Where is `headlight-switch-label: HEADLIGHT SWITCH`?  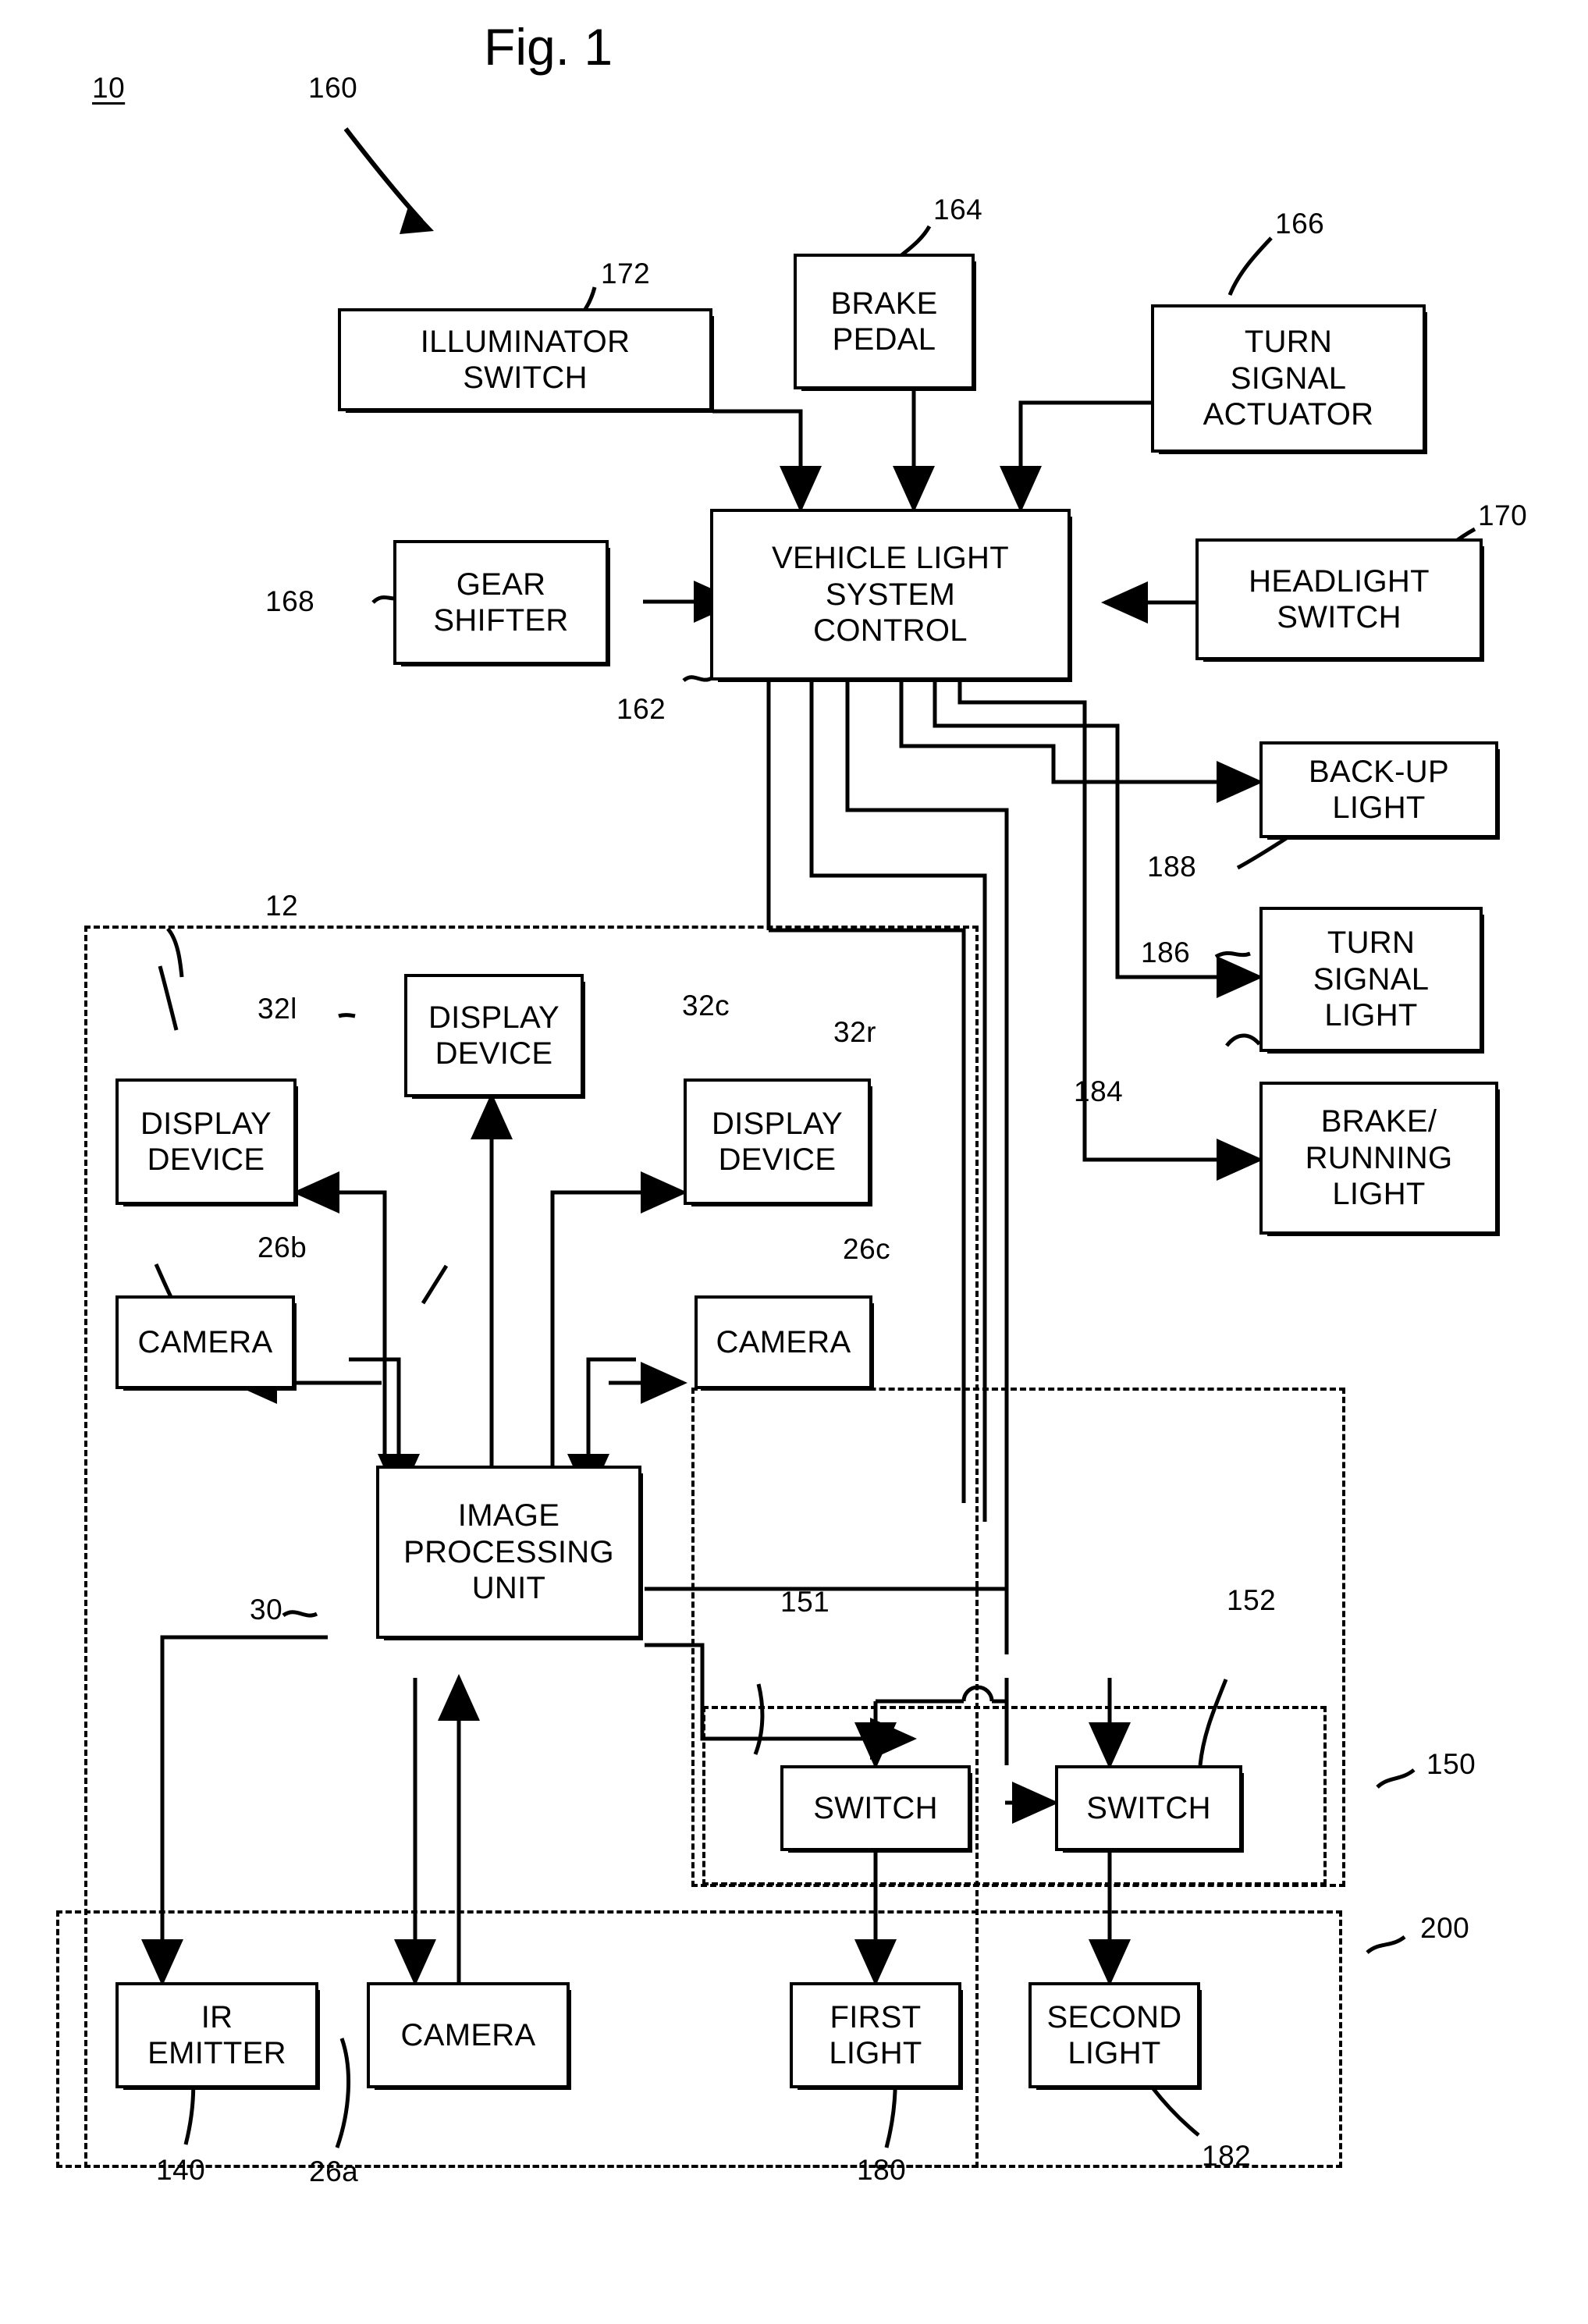
headlight-switch-label: HEADLIGHT SWITCH is located at coordinates (1339, 599).